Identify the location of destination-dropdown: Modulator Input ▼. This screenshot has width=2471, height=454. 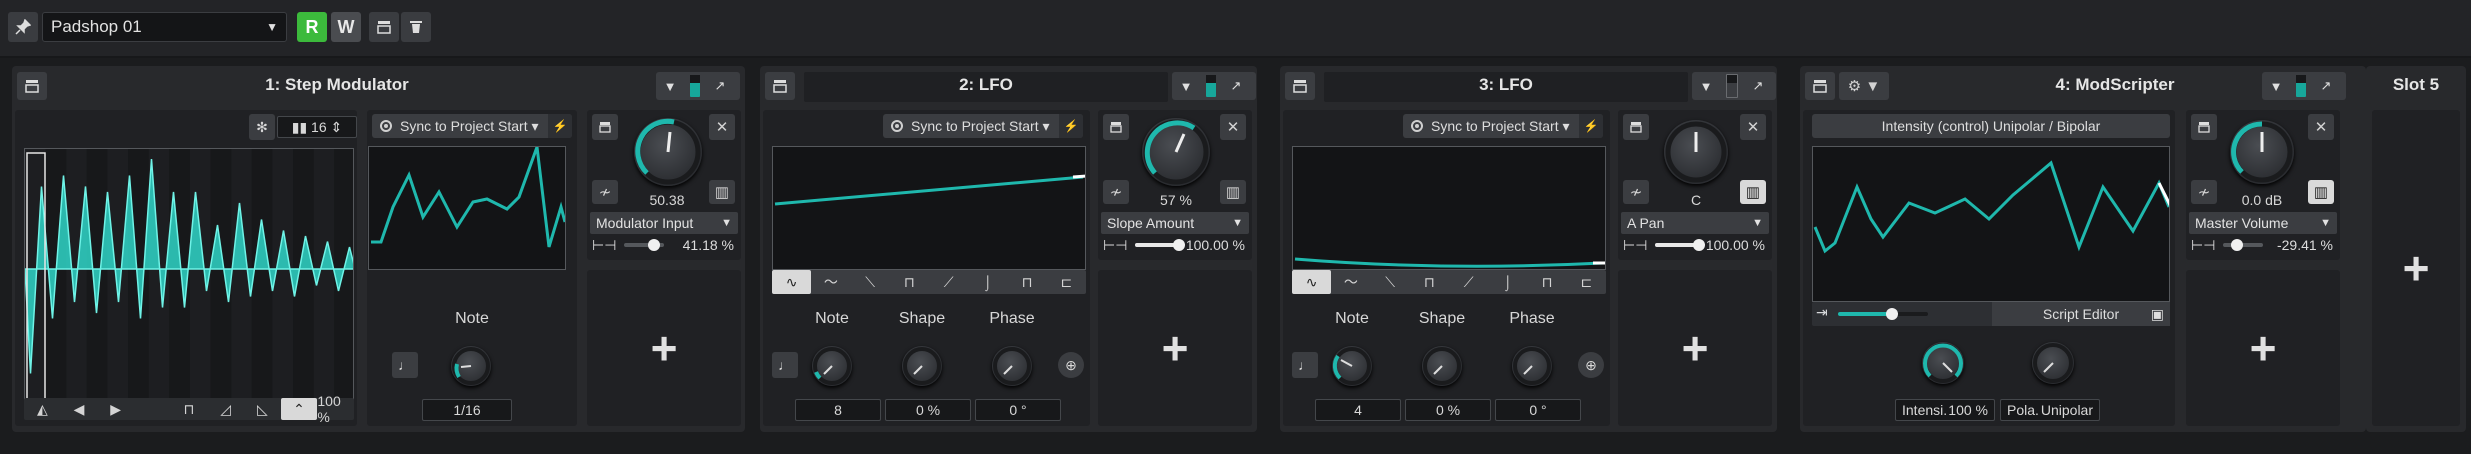
(664, 223).